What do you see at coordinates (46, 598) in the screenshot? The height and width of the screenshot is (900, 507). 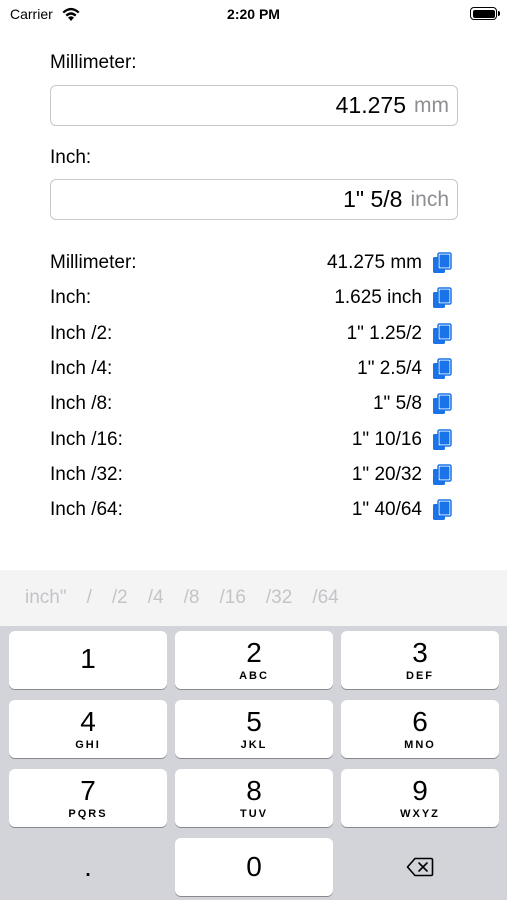 I see `suggestion-inch: inch"` at bounding box center [46, 598].